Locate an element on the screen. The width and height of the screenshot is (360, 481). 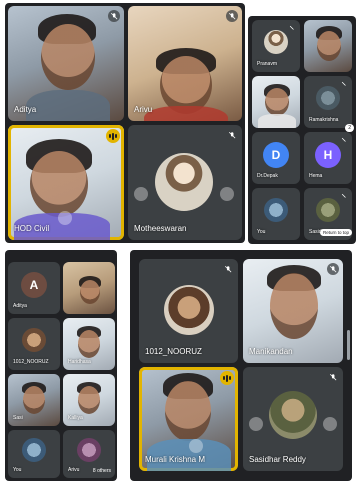
avatar-initial: D is located at coordinates (276, 155).